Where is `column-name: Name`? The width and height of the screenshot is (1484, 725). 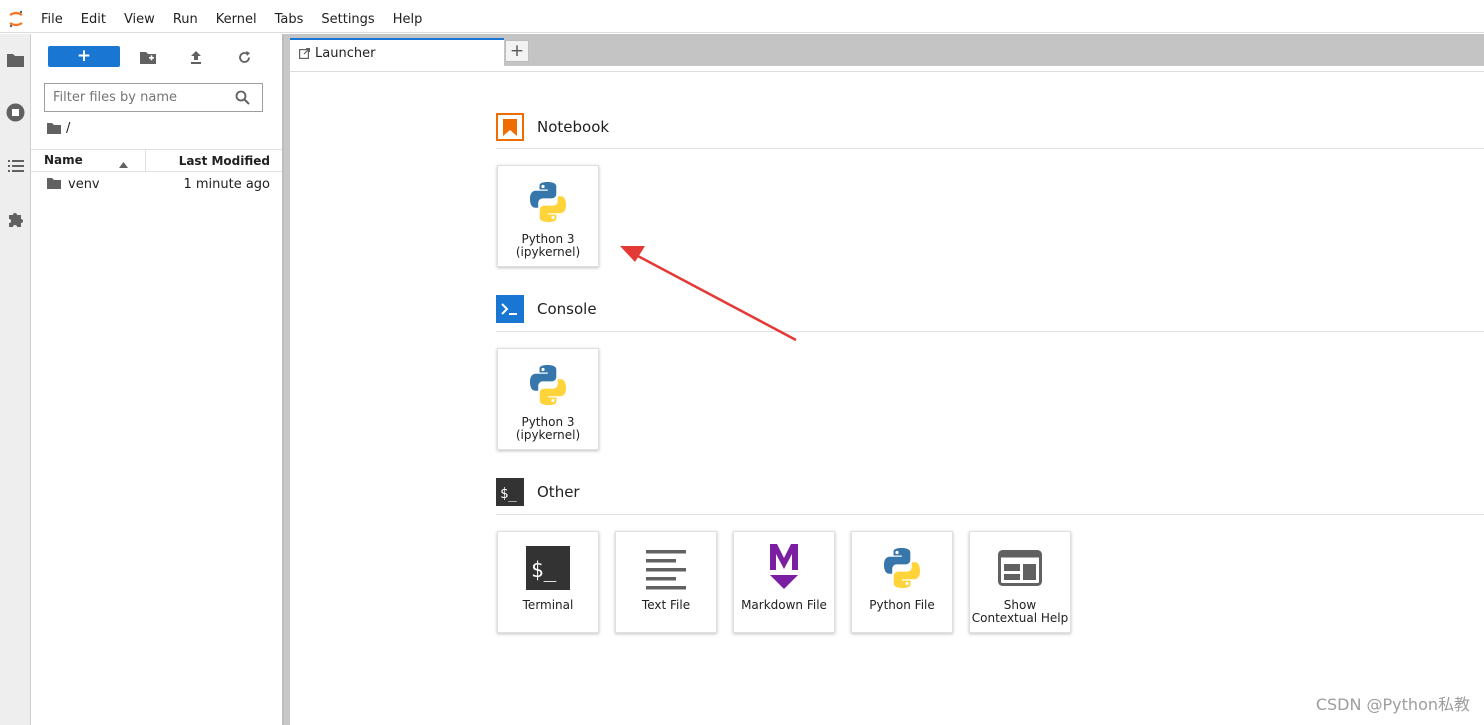
column-name: Name is located at coordinates (63, 160).